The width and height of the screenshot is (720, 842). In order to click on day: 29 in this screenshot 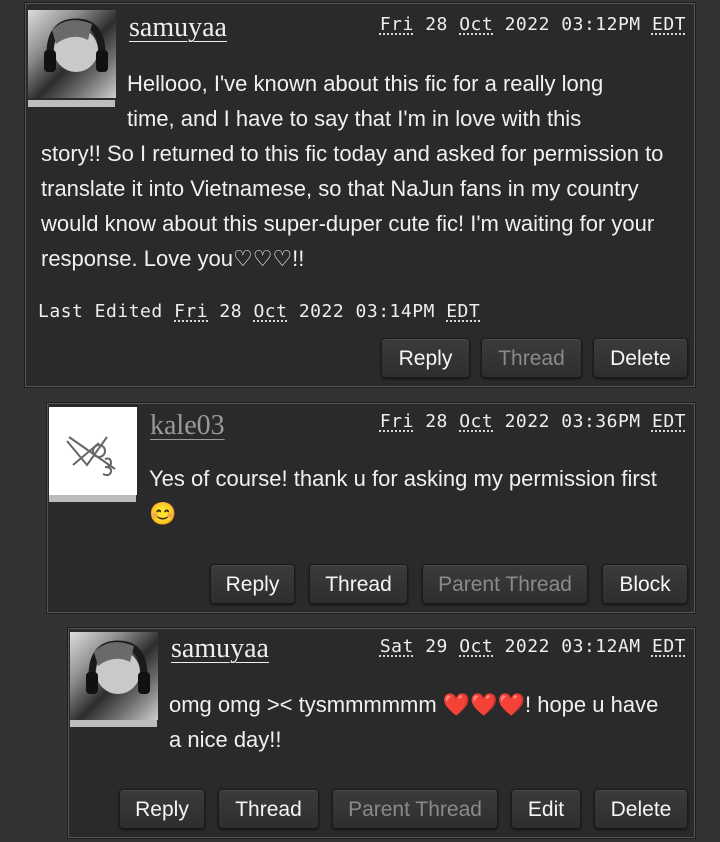, I will do `click(436, 646)`.